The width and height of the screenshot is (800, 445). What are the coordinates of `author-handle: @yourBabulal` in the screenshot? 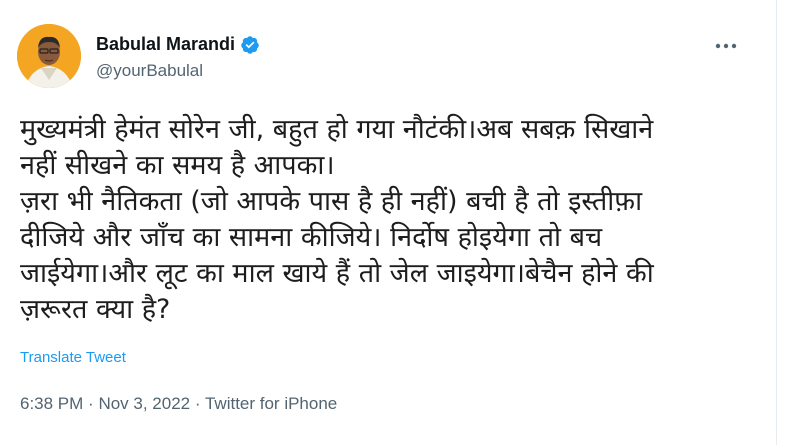 It's located at (149, 71).